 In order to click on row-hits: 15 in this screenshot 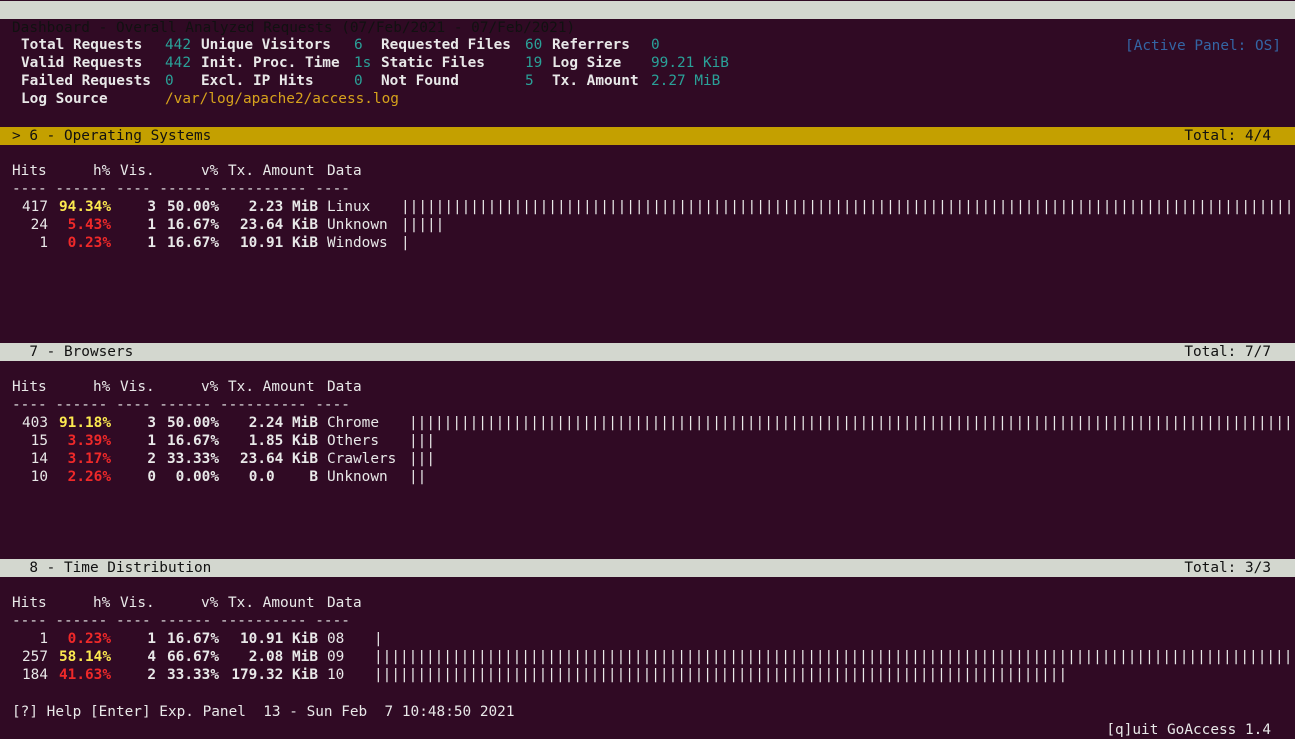, I will do `click(39, 441)`.